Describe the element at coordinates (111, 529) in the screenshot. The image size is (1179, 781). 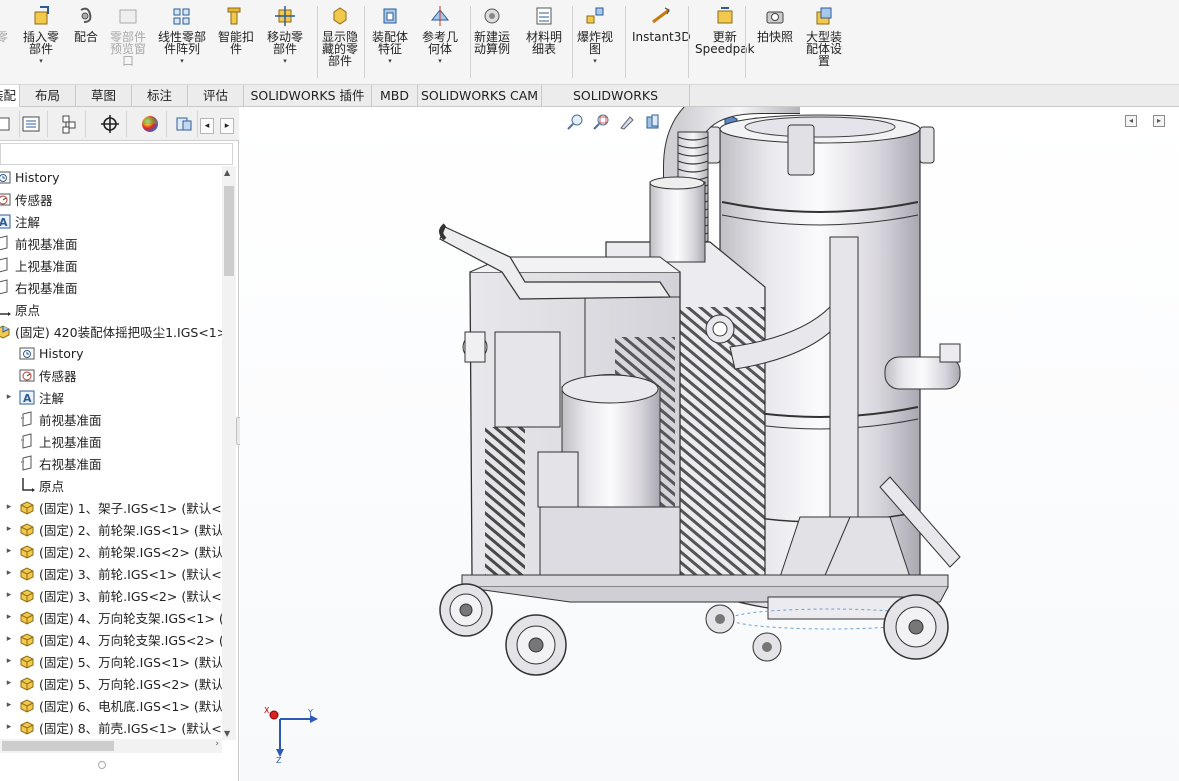
I see `tree-item: ▸ (固定) 2、前轮架.IGS<1> (默认<` at that location.